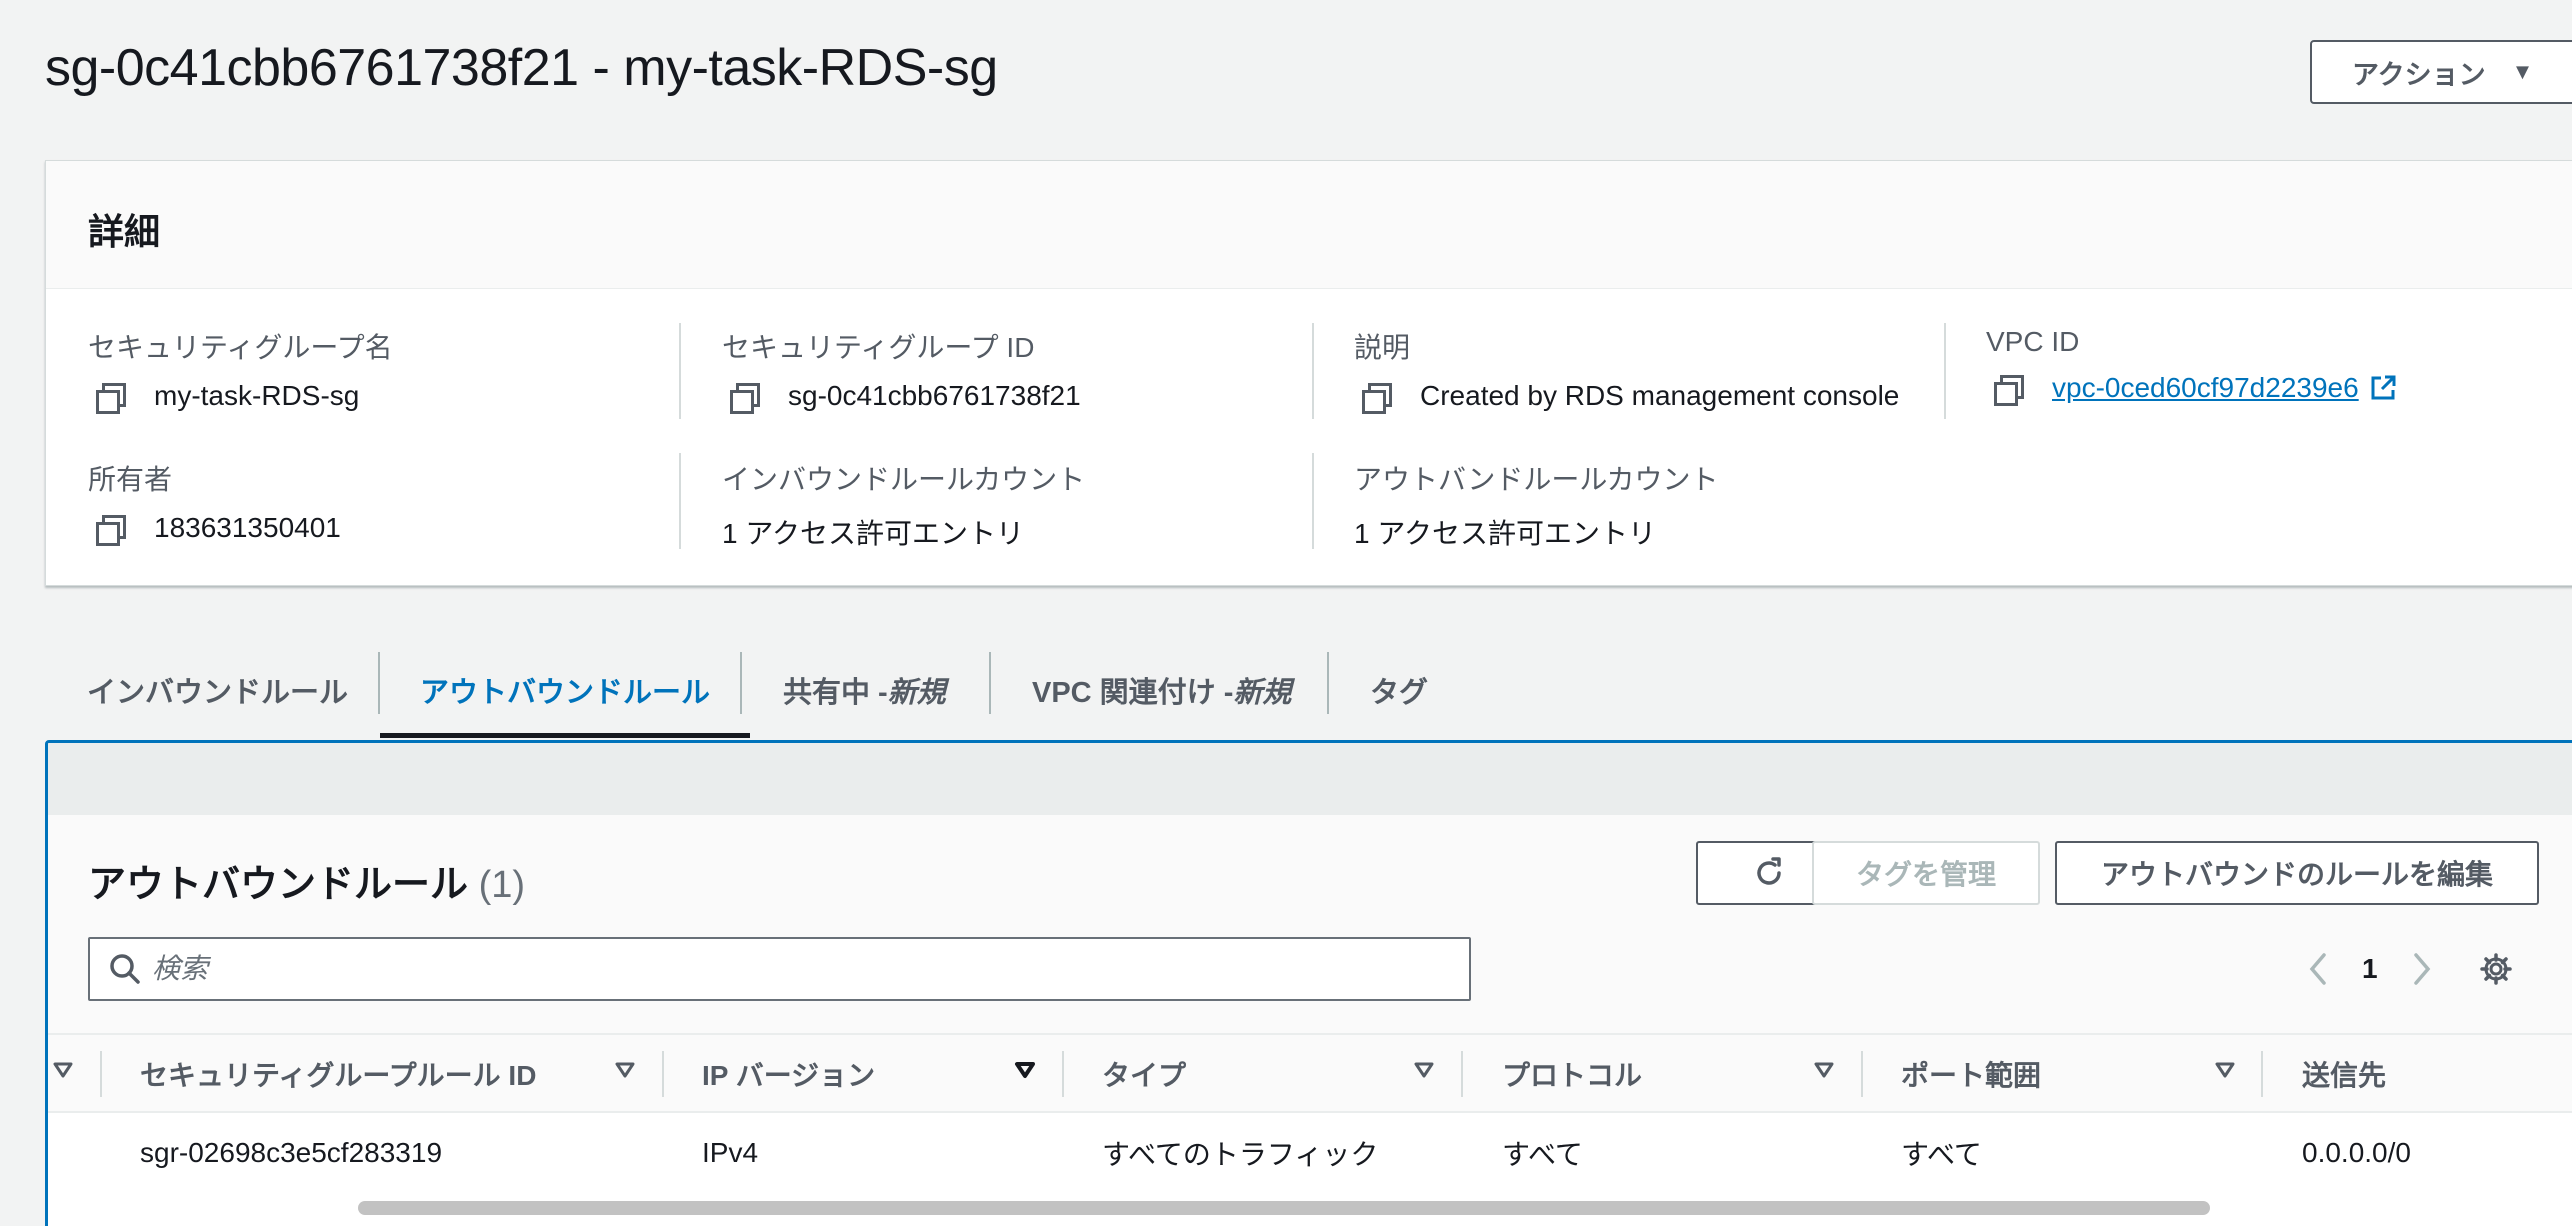 This screenshot has width=2572, height=1226. I want to click on detail-label: セキュリティグループ ID, so click(878, 347).